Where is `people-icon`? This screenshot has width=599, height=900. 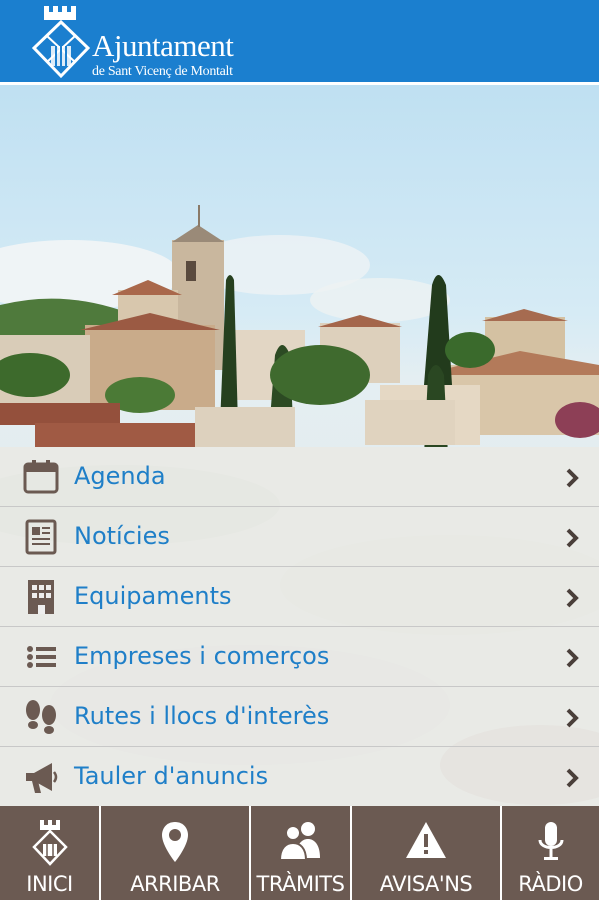 people-icon is located at coordinates (299, 841).